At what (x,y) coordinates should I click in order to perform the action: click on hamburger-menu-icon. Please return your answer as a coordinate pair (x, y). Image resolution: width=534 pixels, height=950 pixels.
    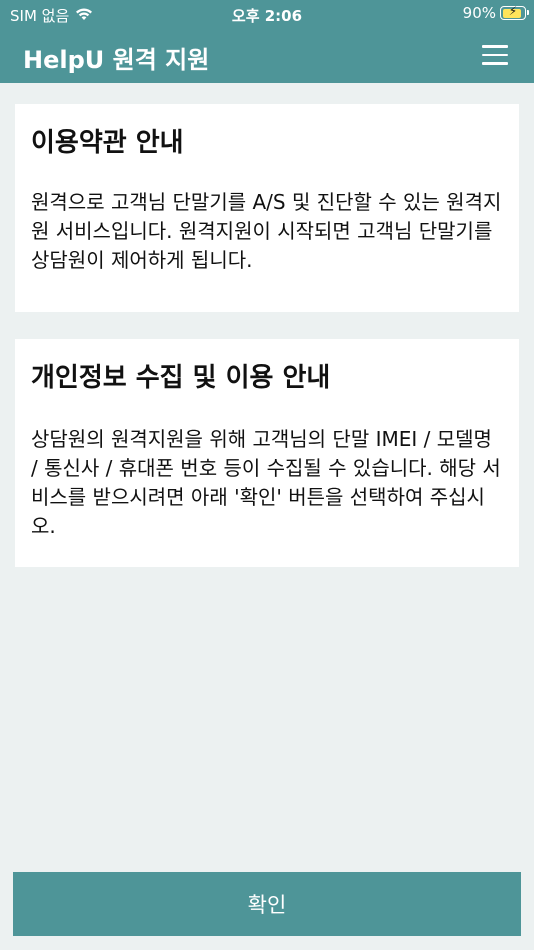
    Looking at the image, I should click on (495, 55).